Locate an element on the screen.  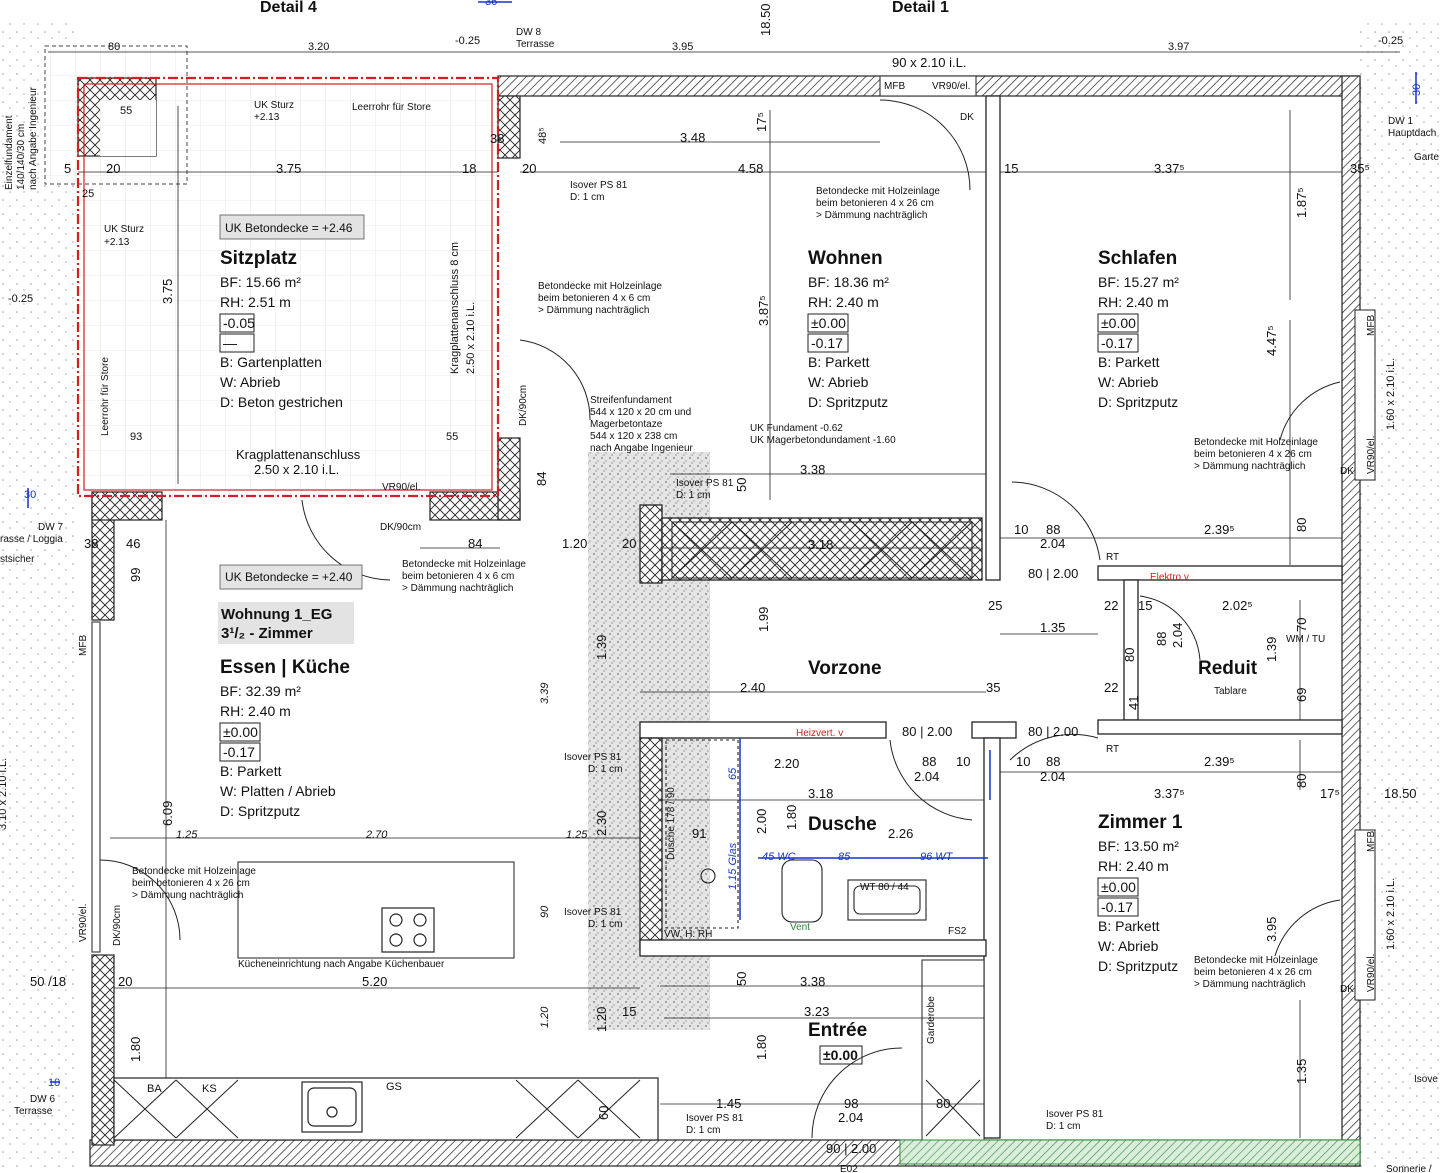
sitzplatz-rh: RH: 2.51 m is located at coordinates (255, 302).